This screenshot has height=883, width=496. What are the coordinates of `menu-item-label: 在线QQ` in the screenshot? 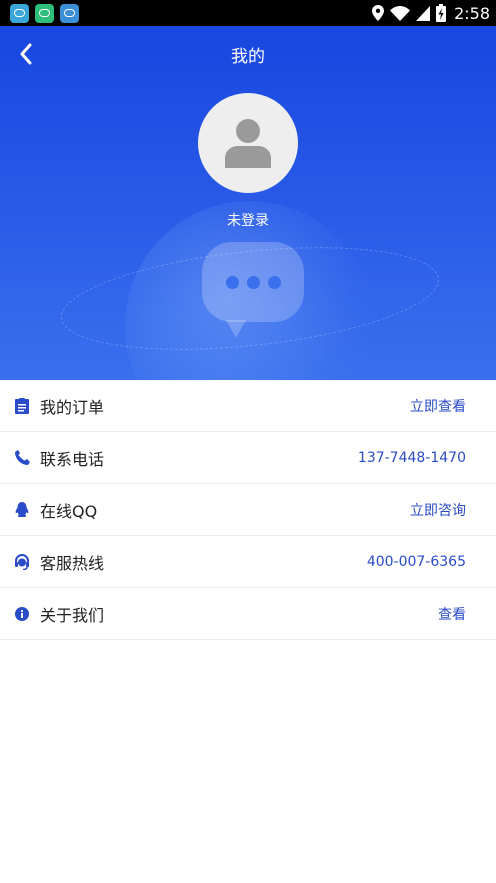 It's located at (69, 511).